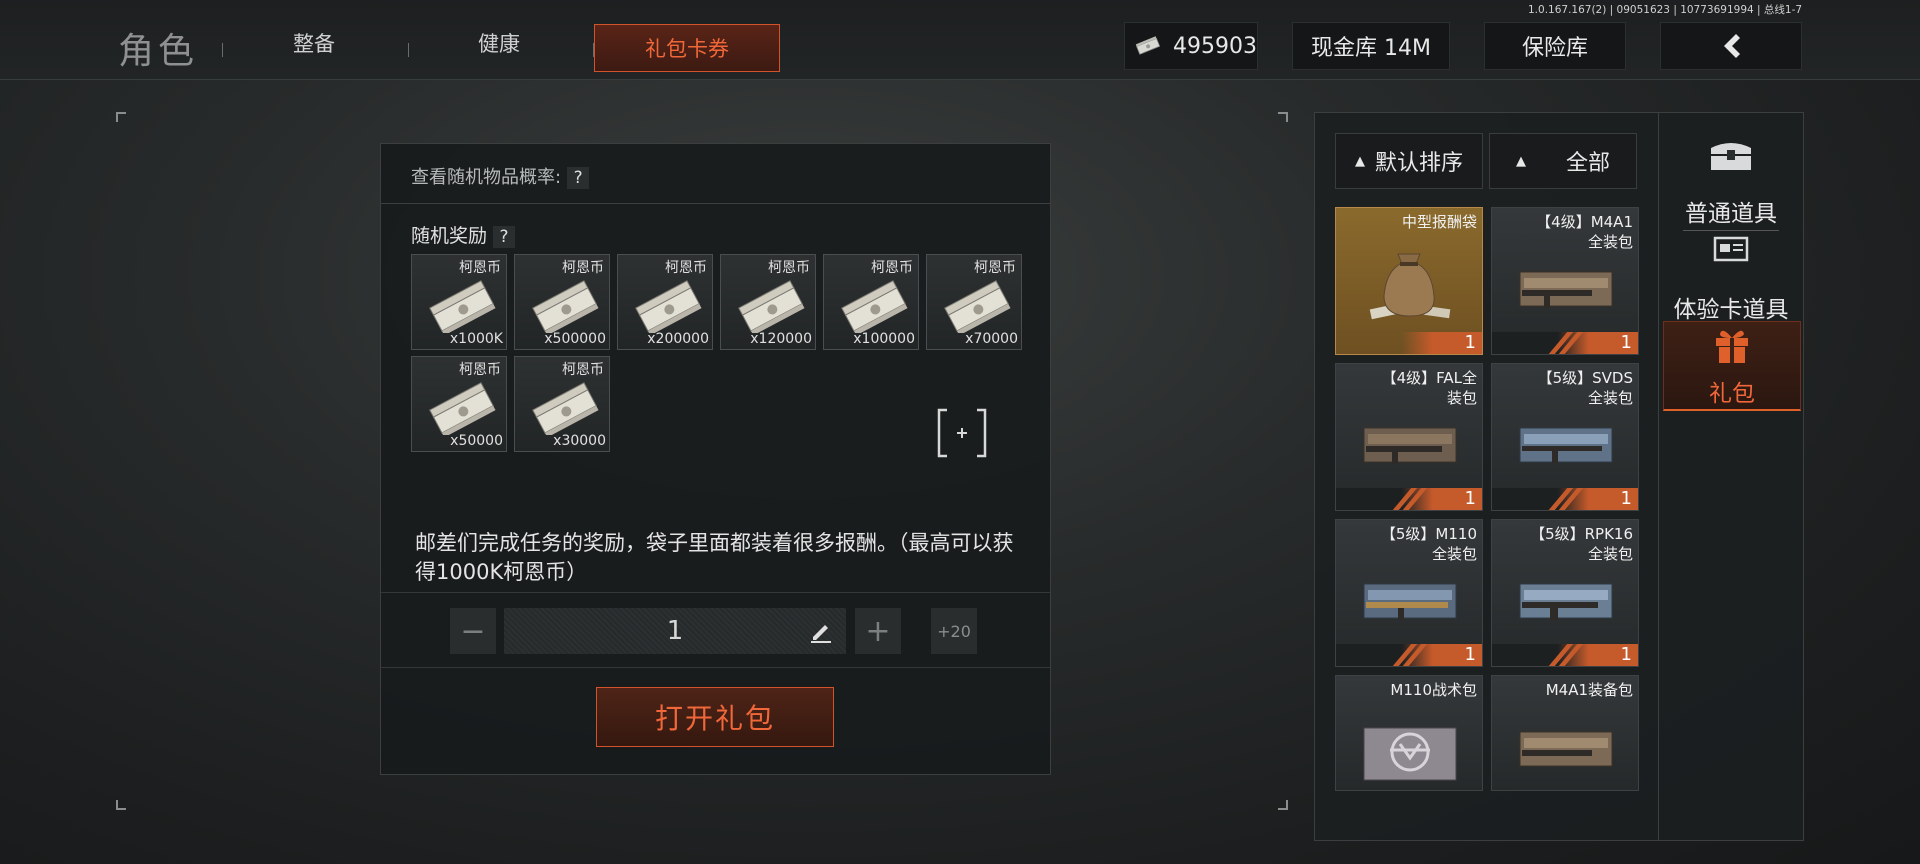  I want to click on inventory-item-m110-kit: 【5级】M110 全装包 1, so click(1409, 593).